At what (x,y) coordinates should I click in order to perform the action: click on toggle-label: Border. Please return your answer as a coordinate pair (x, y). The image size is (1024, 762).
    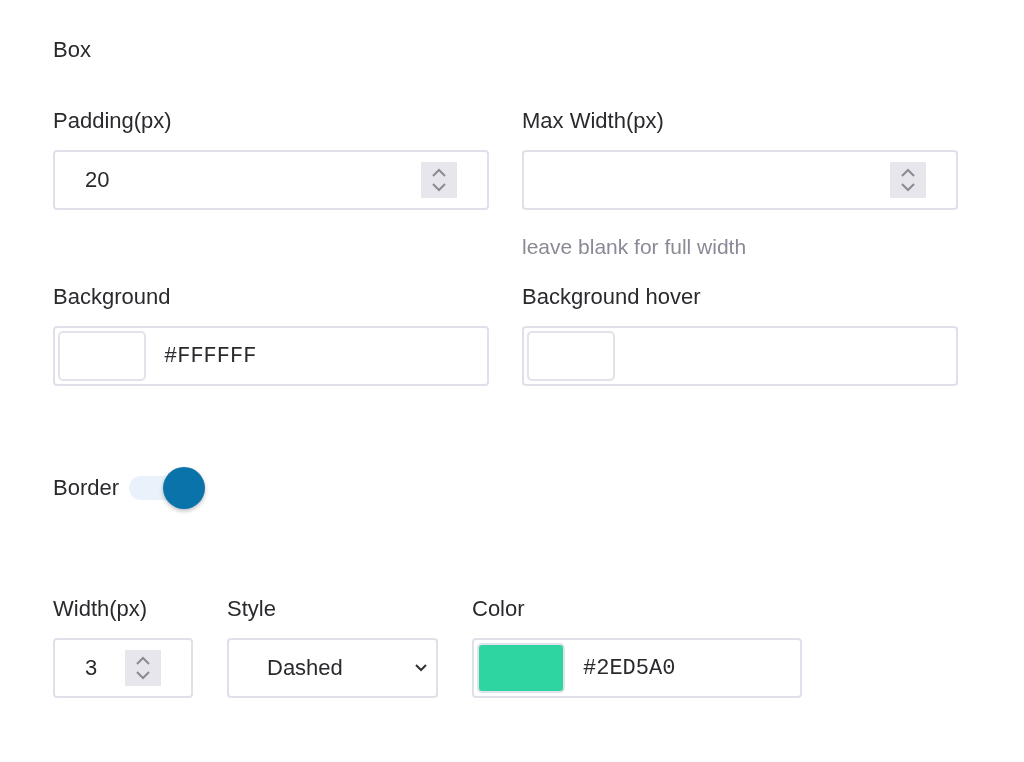
    Looking at the image, I should click on (86, 488).